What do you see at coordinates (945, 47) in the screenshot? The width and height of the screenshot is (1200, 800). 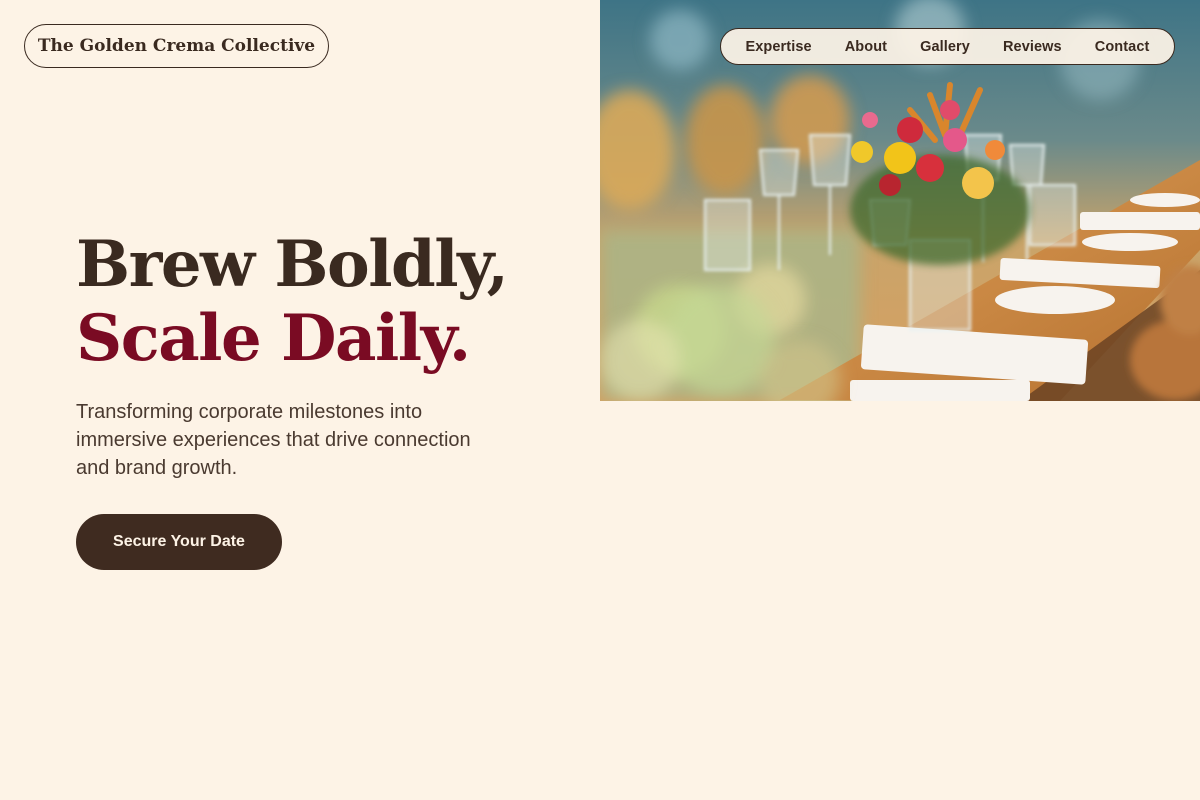 I see `nav-item-gallery: Gallery` at bounding box center [945, 47].